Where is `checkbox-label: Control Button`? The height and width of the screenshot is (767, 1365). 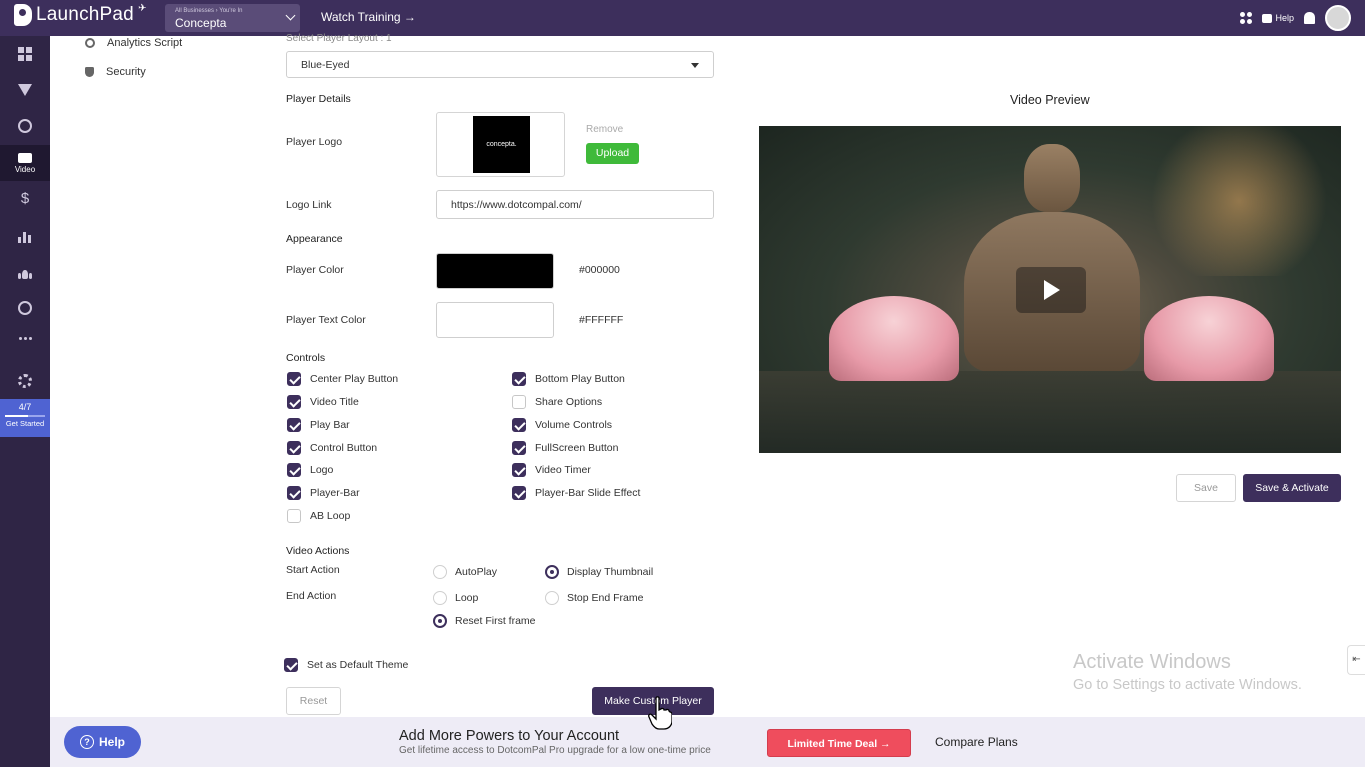
checkbox-label: Control Button is located at coordinates (344, 448).